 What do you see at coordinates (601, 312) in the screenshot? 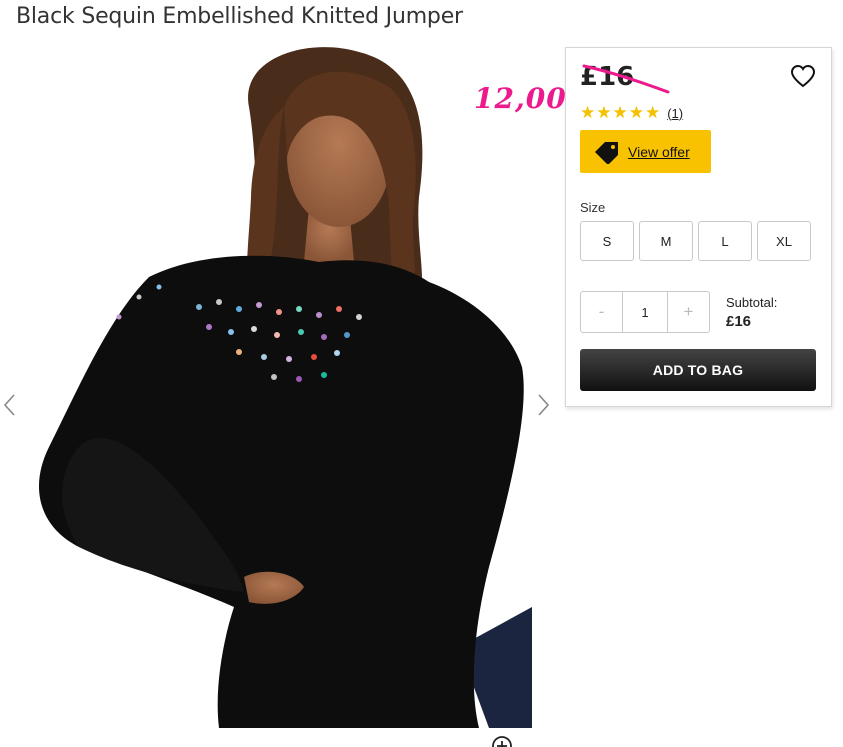
I see `decrease-quantity-button: -` at bounding box center [601, 312].